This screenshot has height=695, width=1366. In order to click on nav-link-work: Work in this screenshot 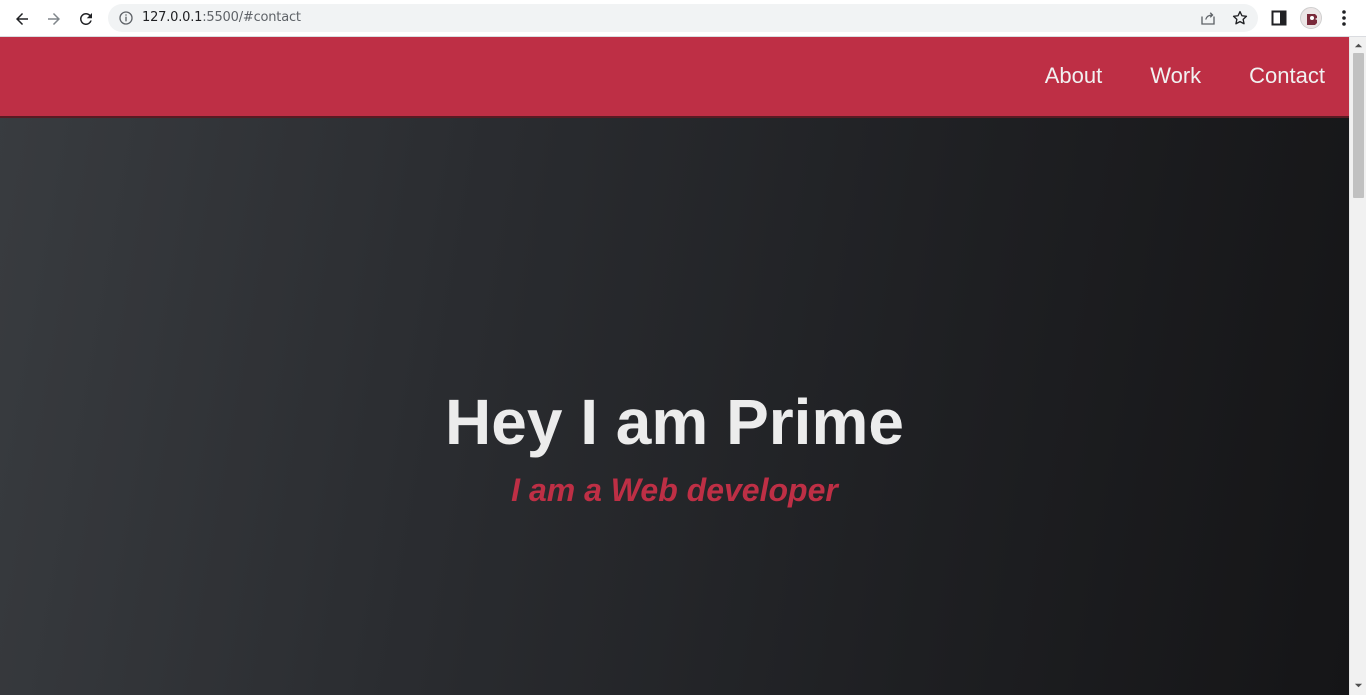, I will do `click(1175, 76)`.